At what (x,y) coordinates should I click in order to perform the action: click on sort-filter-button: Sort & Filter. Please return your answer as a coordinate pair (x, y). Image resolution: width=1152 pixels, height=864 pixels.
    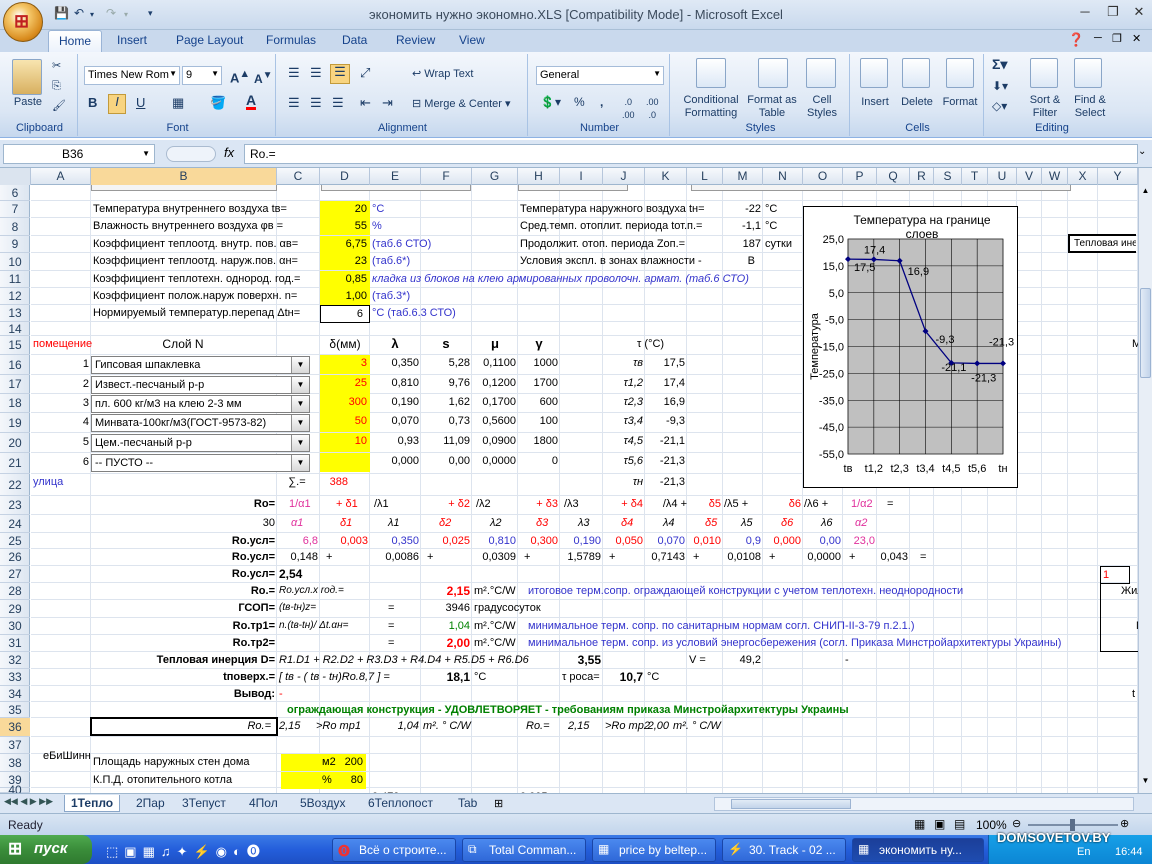
    Looking at the image, I should click on (1045, 107).